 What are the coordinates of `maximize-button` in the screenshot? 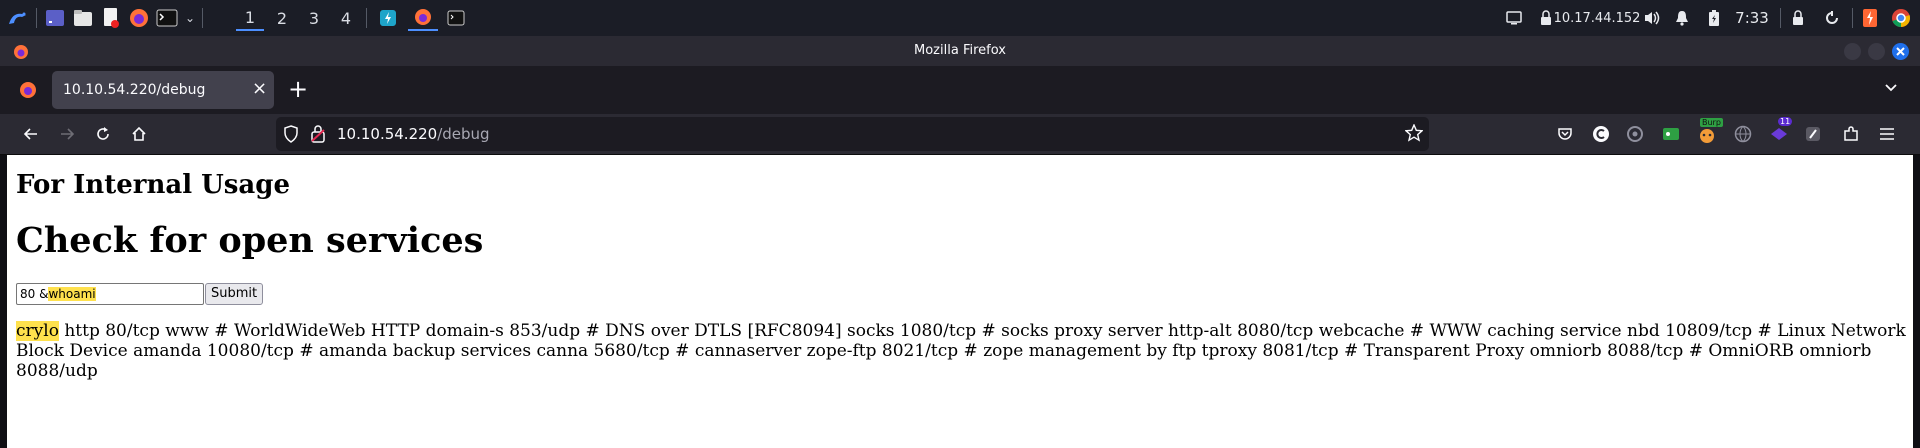 It's located at (1876, 51).